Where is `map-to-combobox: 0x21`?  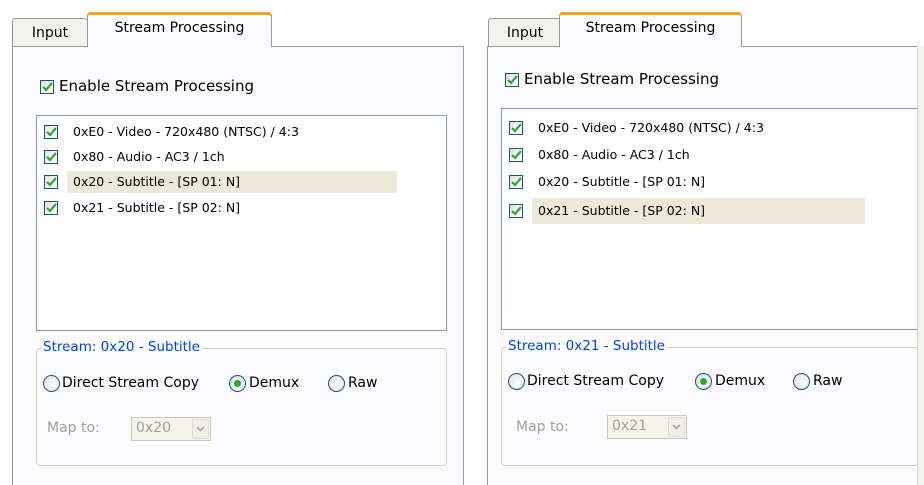 map-to-combobox: 0x21 is located at coordinates (647, 427).